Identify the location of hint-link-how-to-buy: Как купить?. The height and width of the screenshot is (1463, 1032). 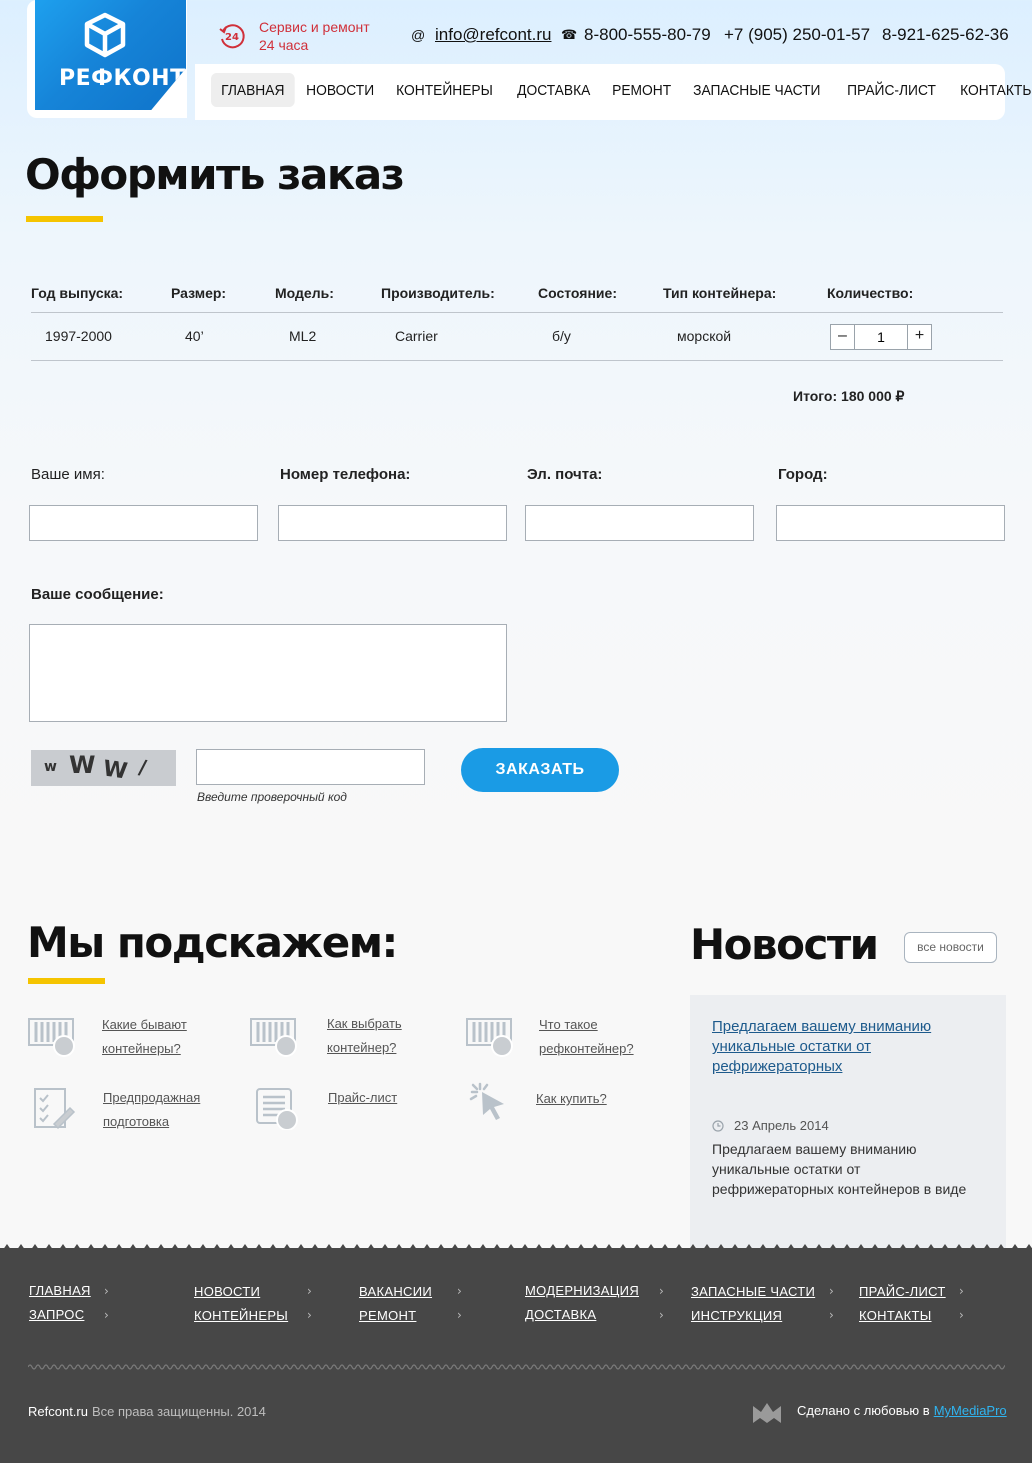
(596, 1099).